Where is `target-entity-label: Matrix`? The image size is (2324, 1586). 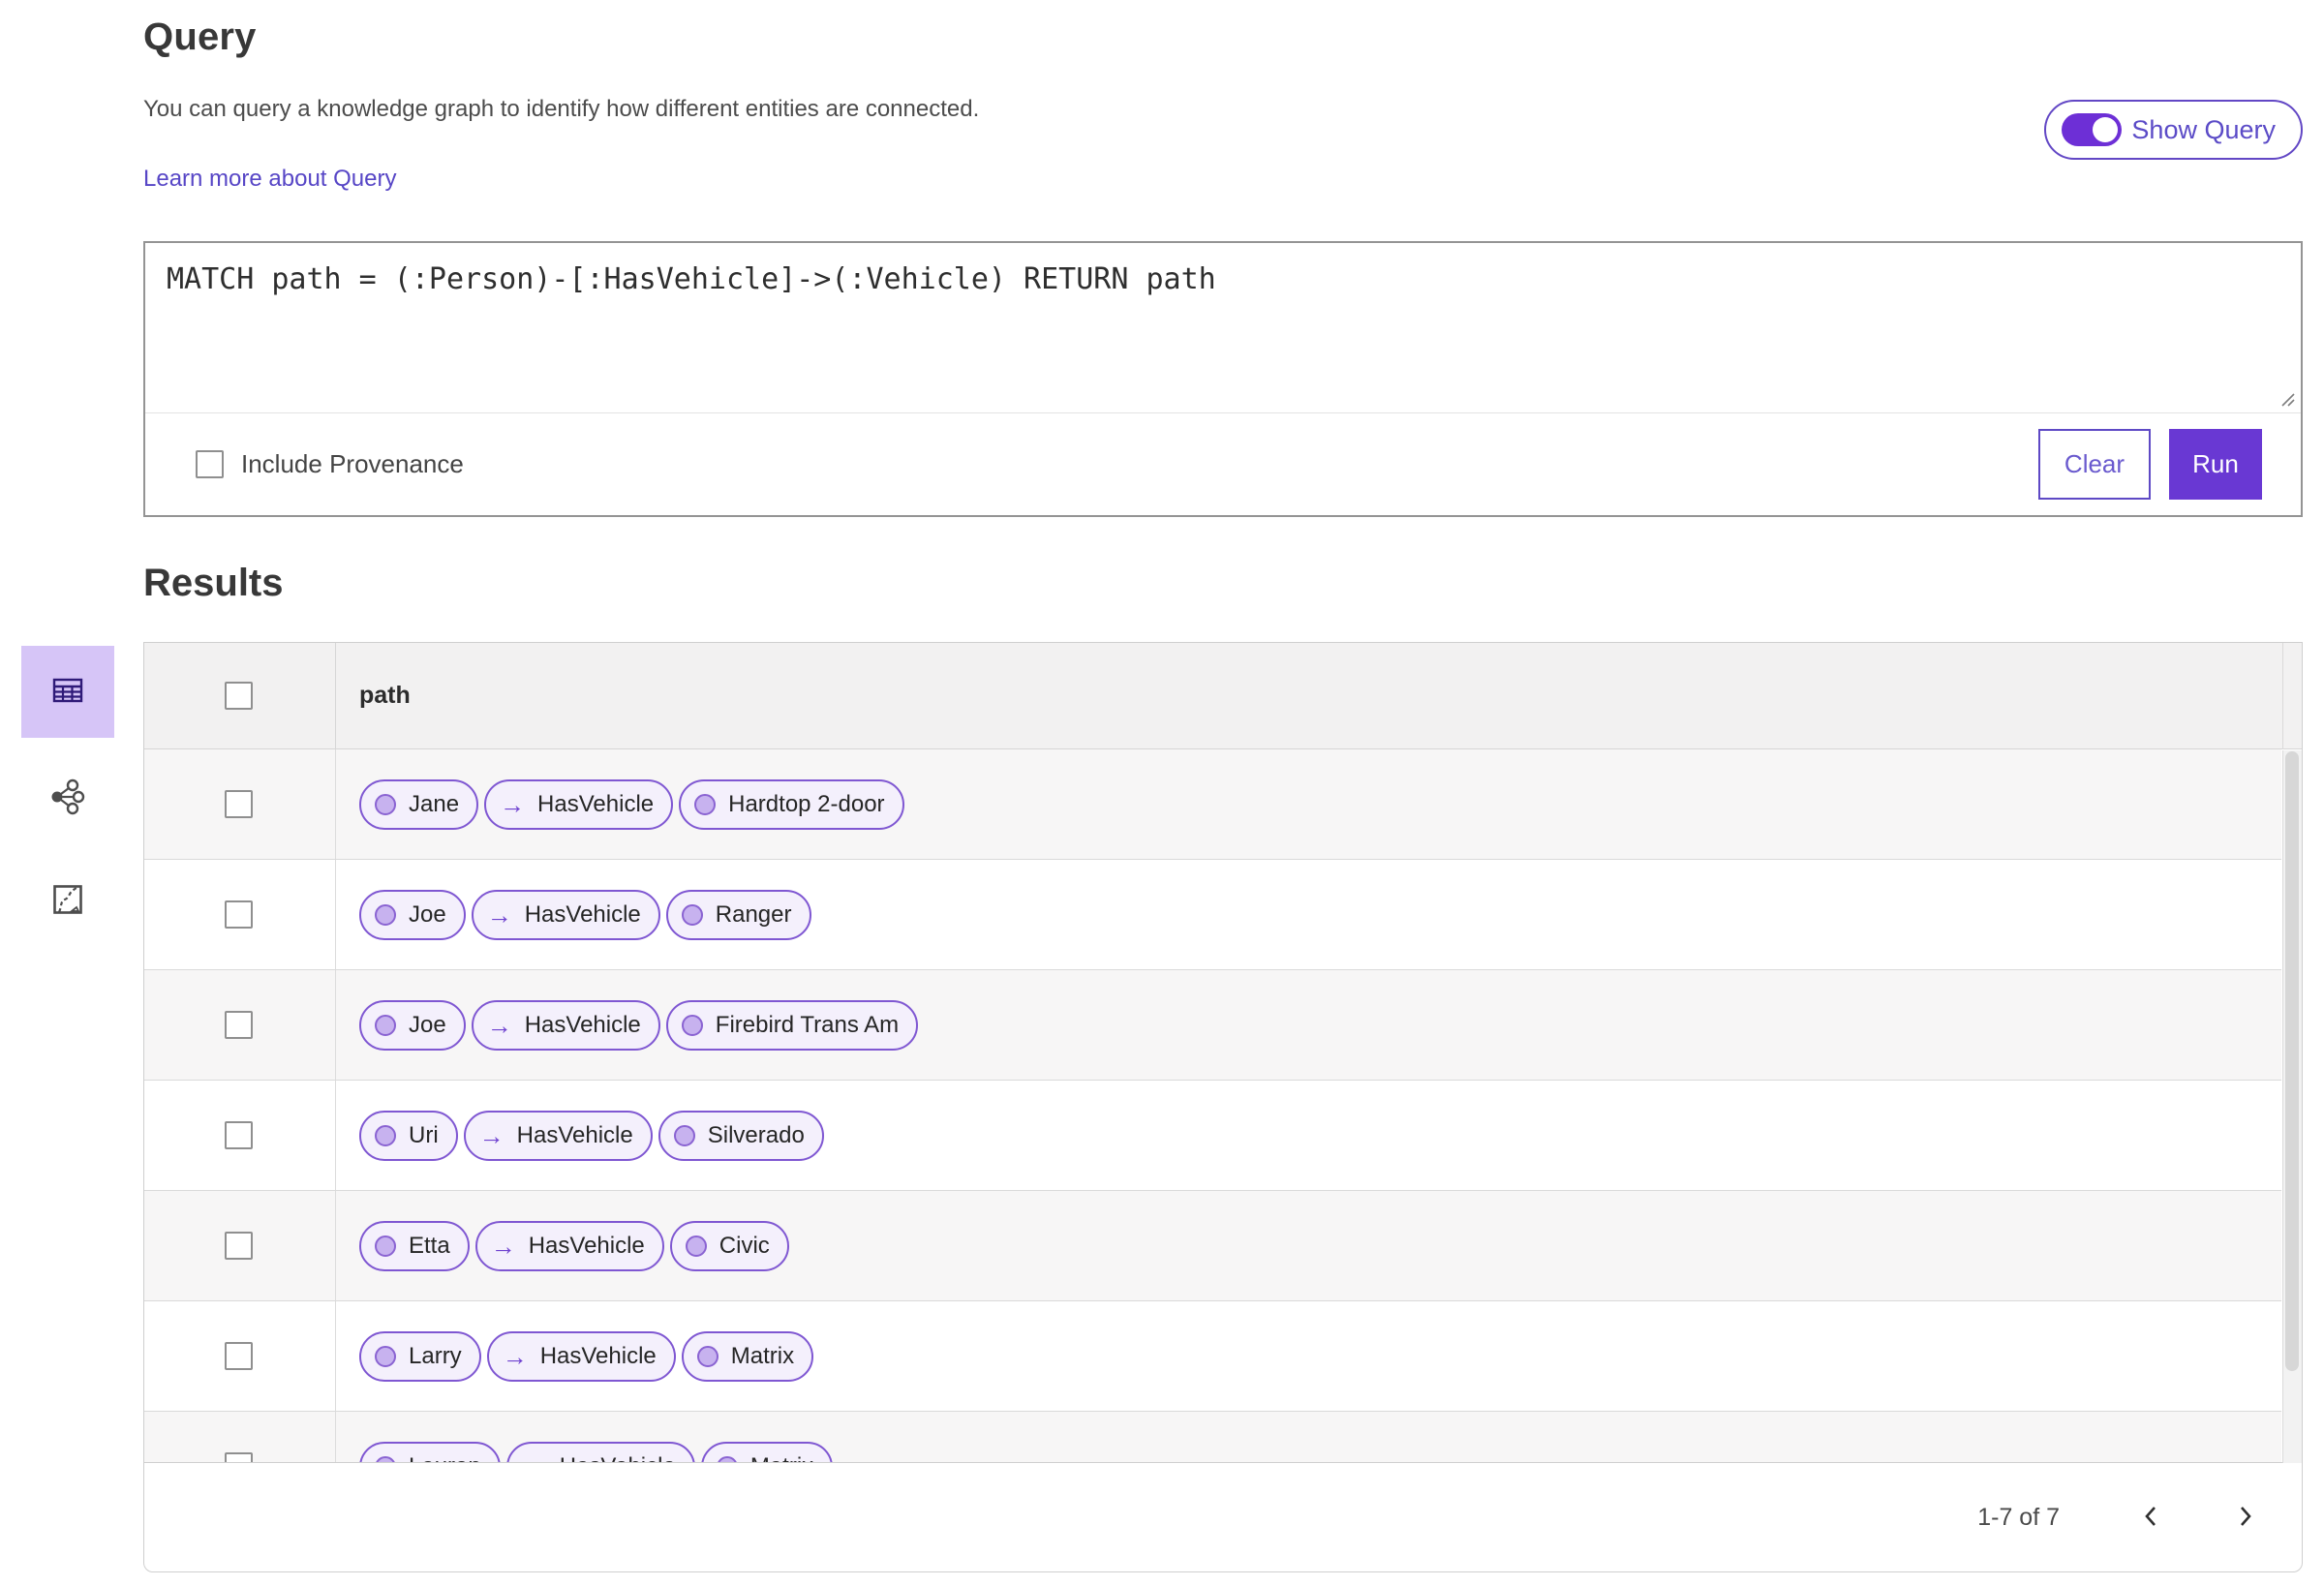
target-entity-label: Matrix is located at coordinates (782, 1458).